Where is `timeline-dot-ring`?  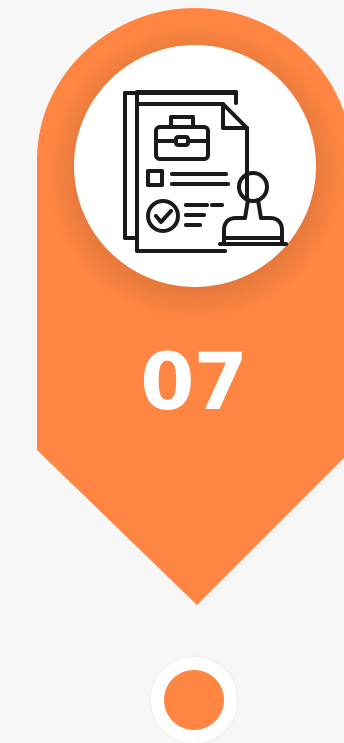
timeline-dot-ring is located at coordinates (194, 700).